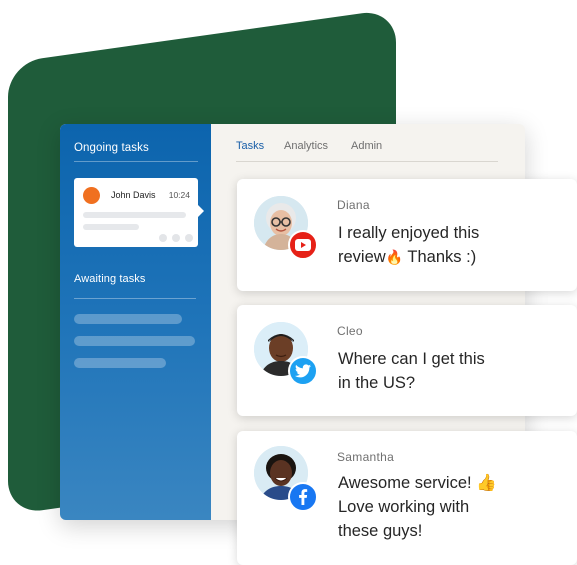 The height and width of the screenshot is (565, 577). Describe the element at coordinates (303, 371) in the screenshot. I see `twitter-icon` at that location.